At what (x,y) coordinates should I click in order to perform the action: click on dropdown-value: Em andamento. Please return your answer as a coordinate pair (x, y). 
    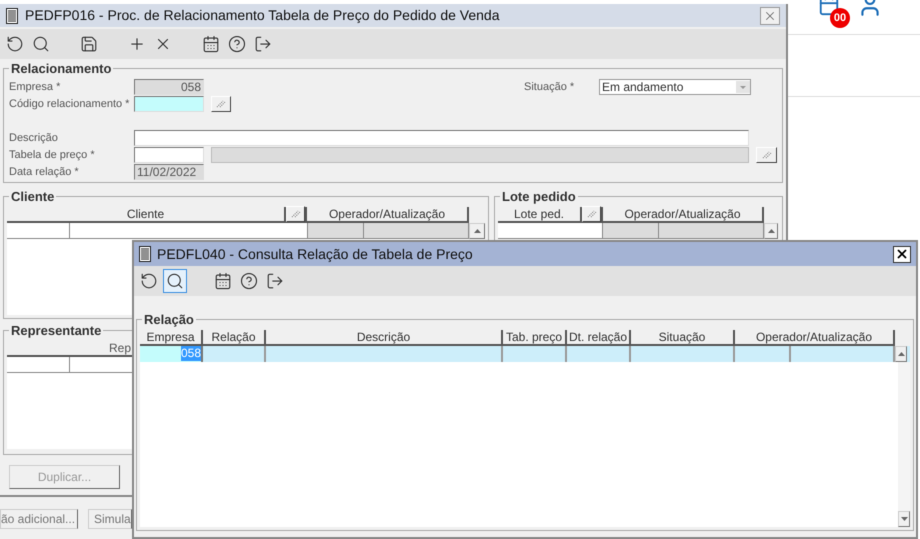
    Looking at the image, I should click on (642, 87).